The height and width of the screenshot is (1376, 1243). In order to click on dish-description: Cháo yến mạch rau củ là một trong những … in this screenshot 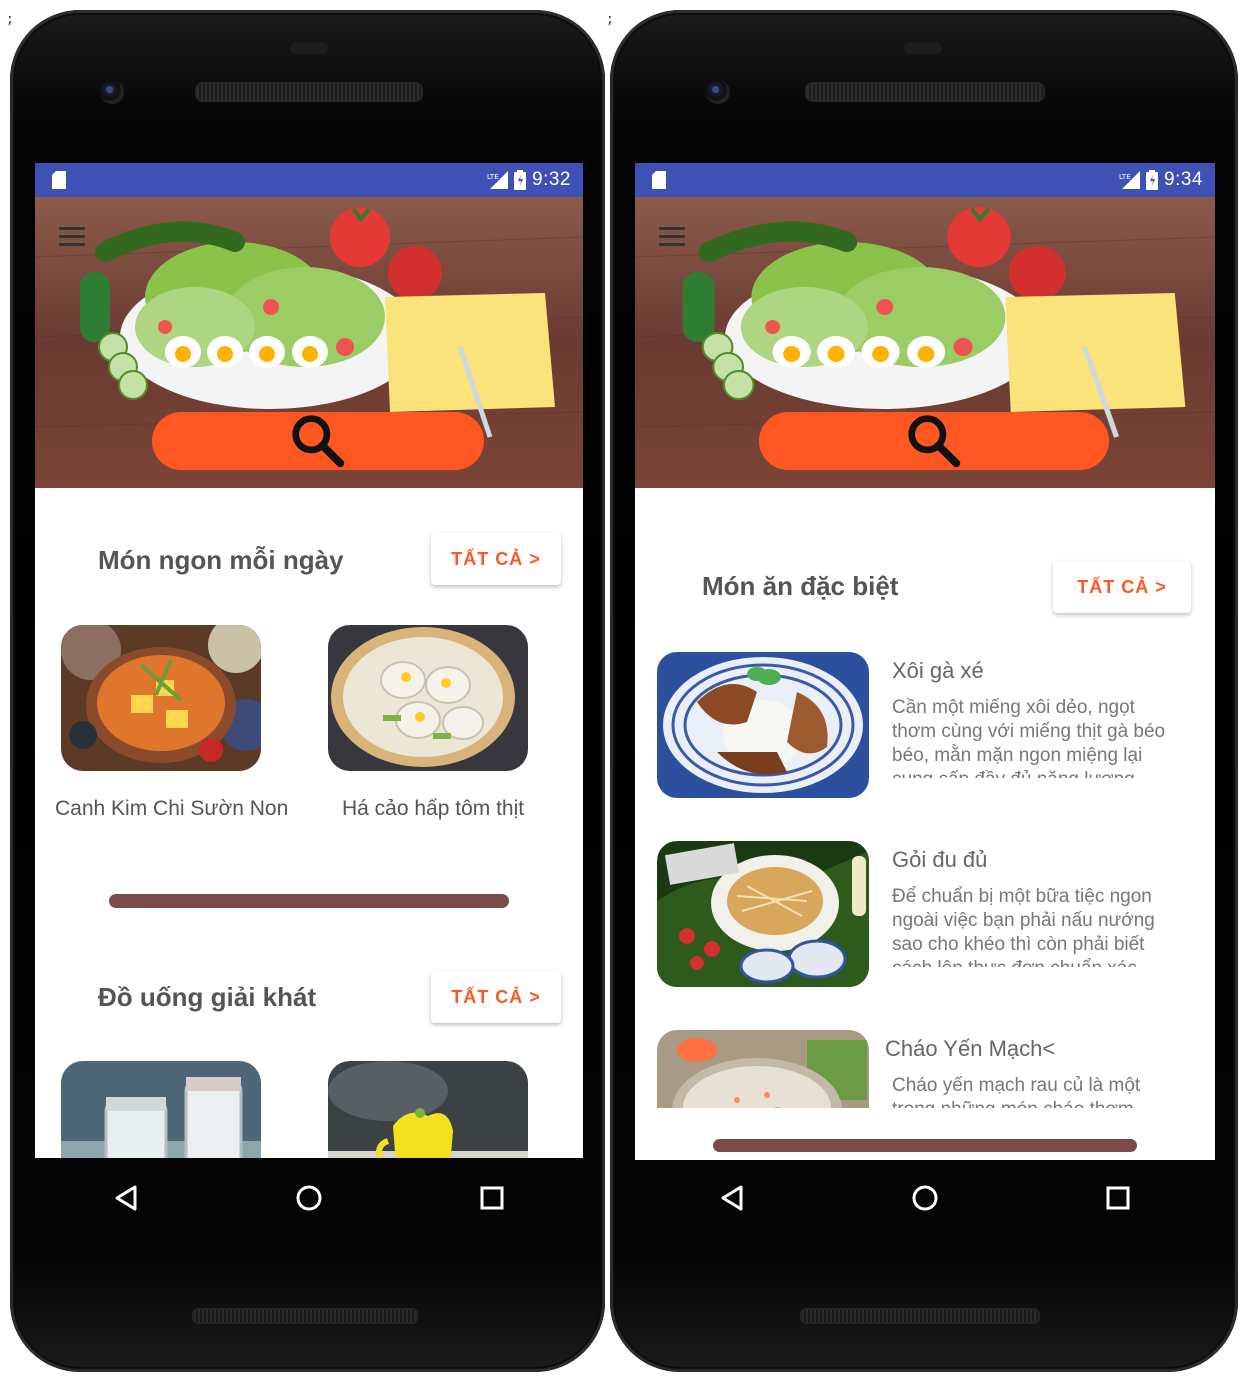, I will do `click(1016, 1091)`.